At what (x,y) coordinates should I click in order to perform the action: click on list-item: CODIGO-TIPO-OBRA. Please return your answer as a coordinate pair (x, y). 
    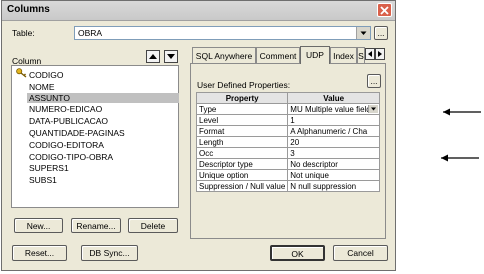
    Looking at the image, I should click on (71, 157).